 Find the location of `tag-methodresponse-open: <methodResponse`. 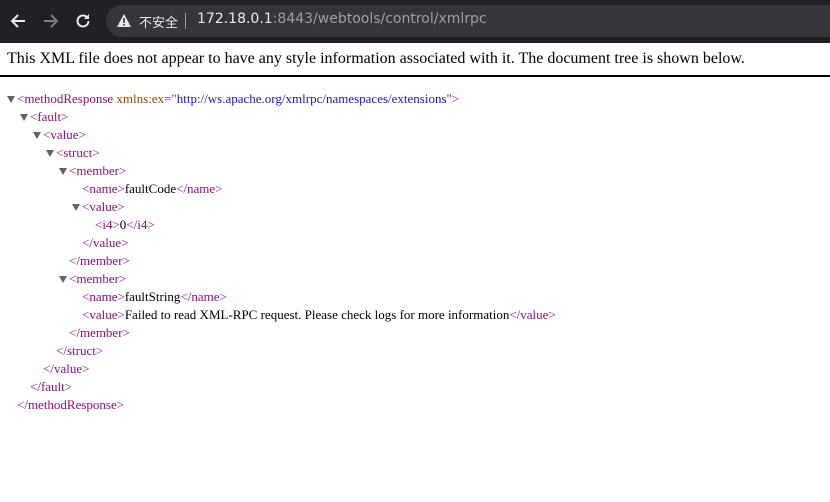

tag-methodresponse-open: <methodResponse is located at coordinates (65, 98).